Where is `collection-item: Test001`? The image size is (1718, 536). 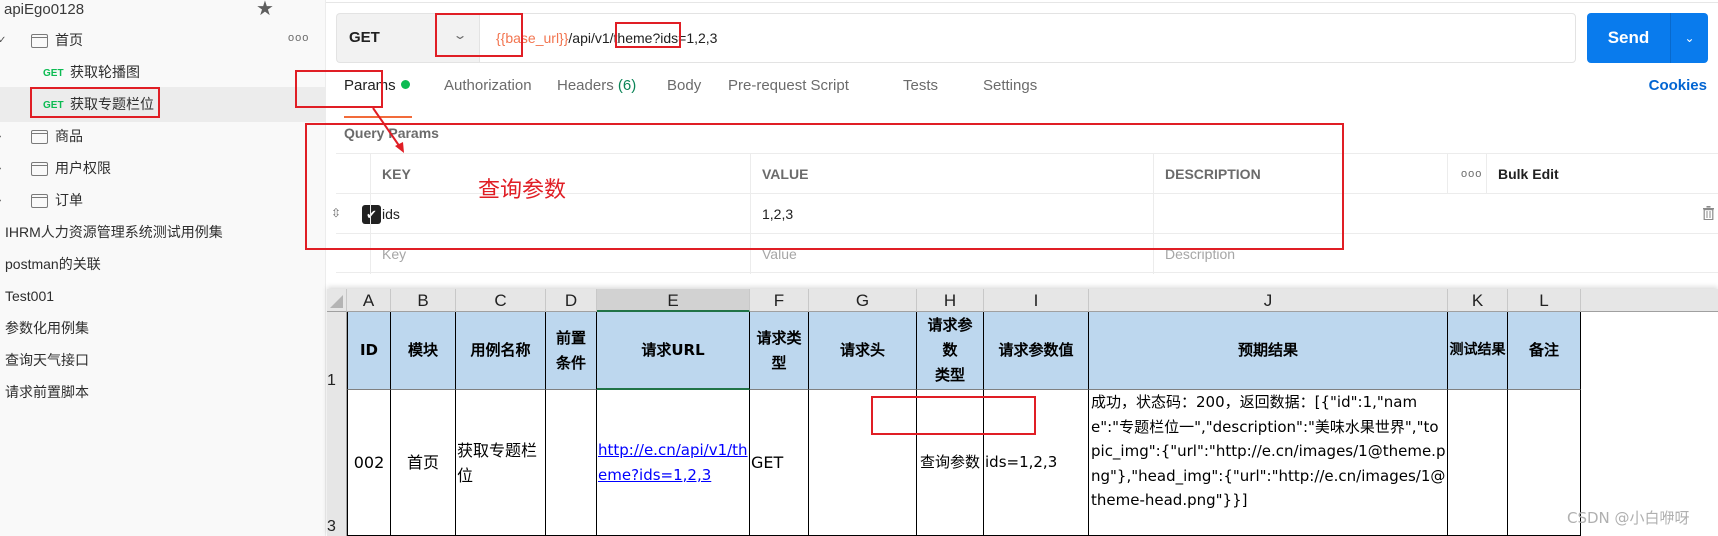
collection-item: Test001 is located at coordinates (29, 296).